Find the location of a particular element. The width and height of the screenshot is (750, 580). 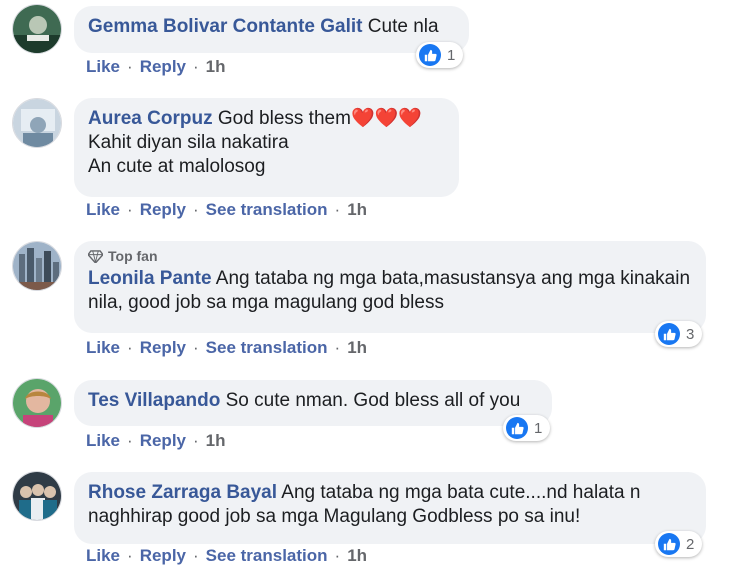

comment-author: Aurea Corpuz is located at coordinates (150, 118).